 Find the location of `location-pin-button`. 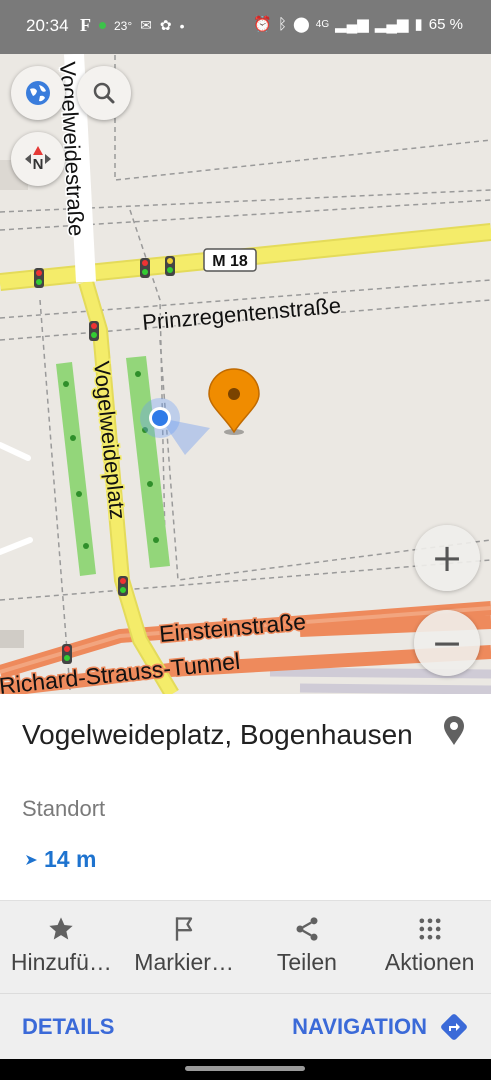

location-pin-button is located at coordinates (454, 733).